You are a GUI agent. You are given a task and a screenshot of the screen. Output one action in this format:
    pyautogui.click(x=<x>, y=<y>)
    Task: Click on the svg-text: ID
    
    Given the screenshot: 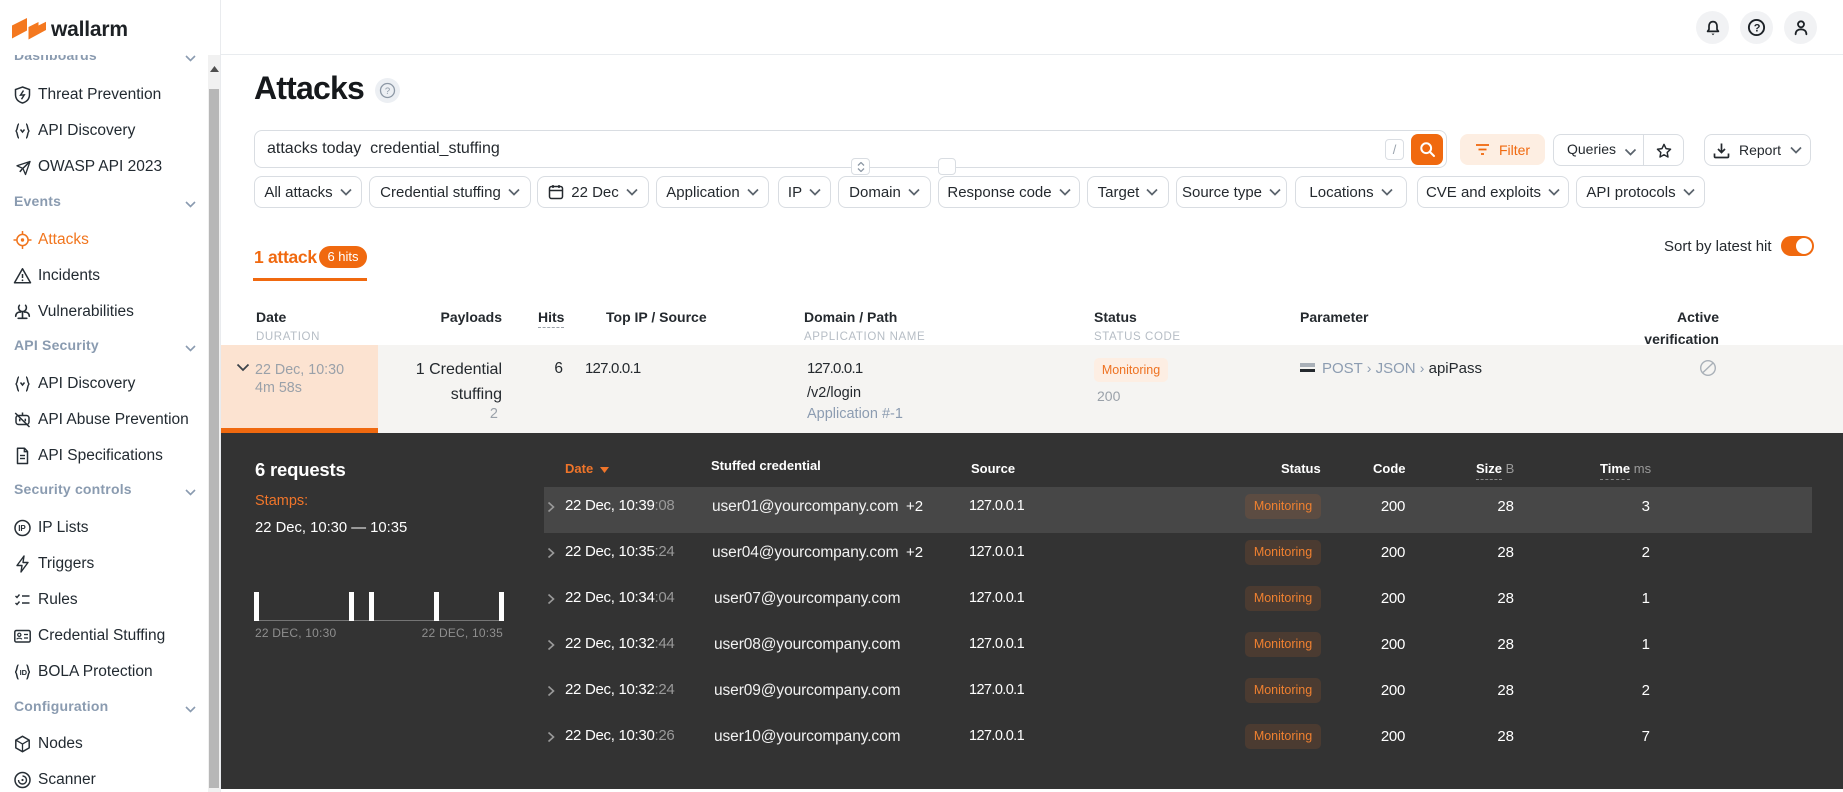 What is the action you would take?
    pyautogui.click(x=24, y=672)
    